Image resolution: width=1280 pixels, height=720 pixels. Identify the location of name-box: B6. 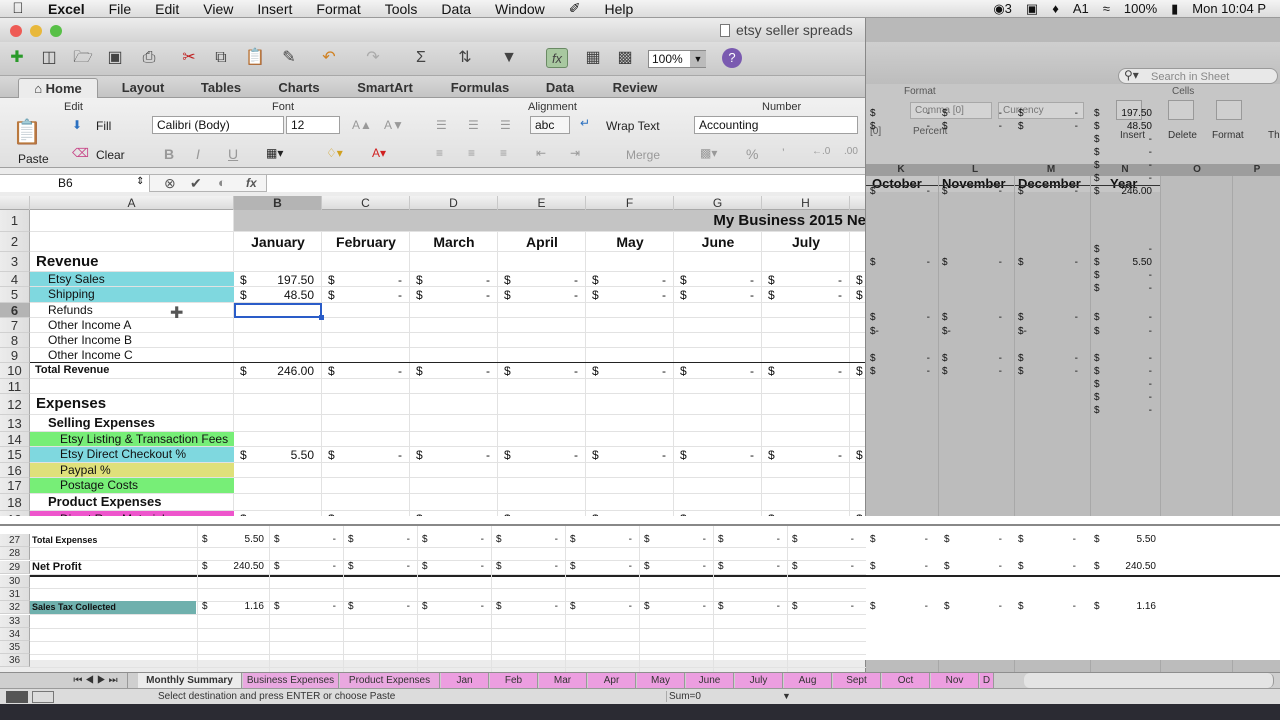
(75, 183).